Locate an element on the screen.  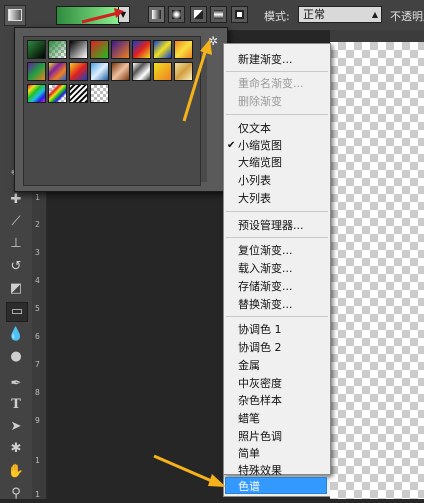
path-selection-icon: ➤ is located at coordinates (16, 427).